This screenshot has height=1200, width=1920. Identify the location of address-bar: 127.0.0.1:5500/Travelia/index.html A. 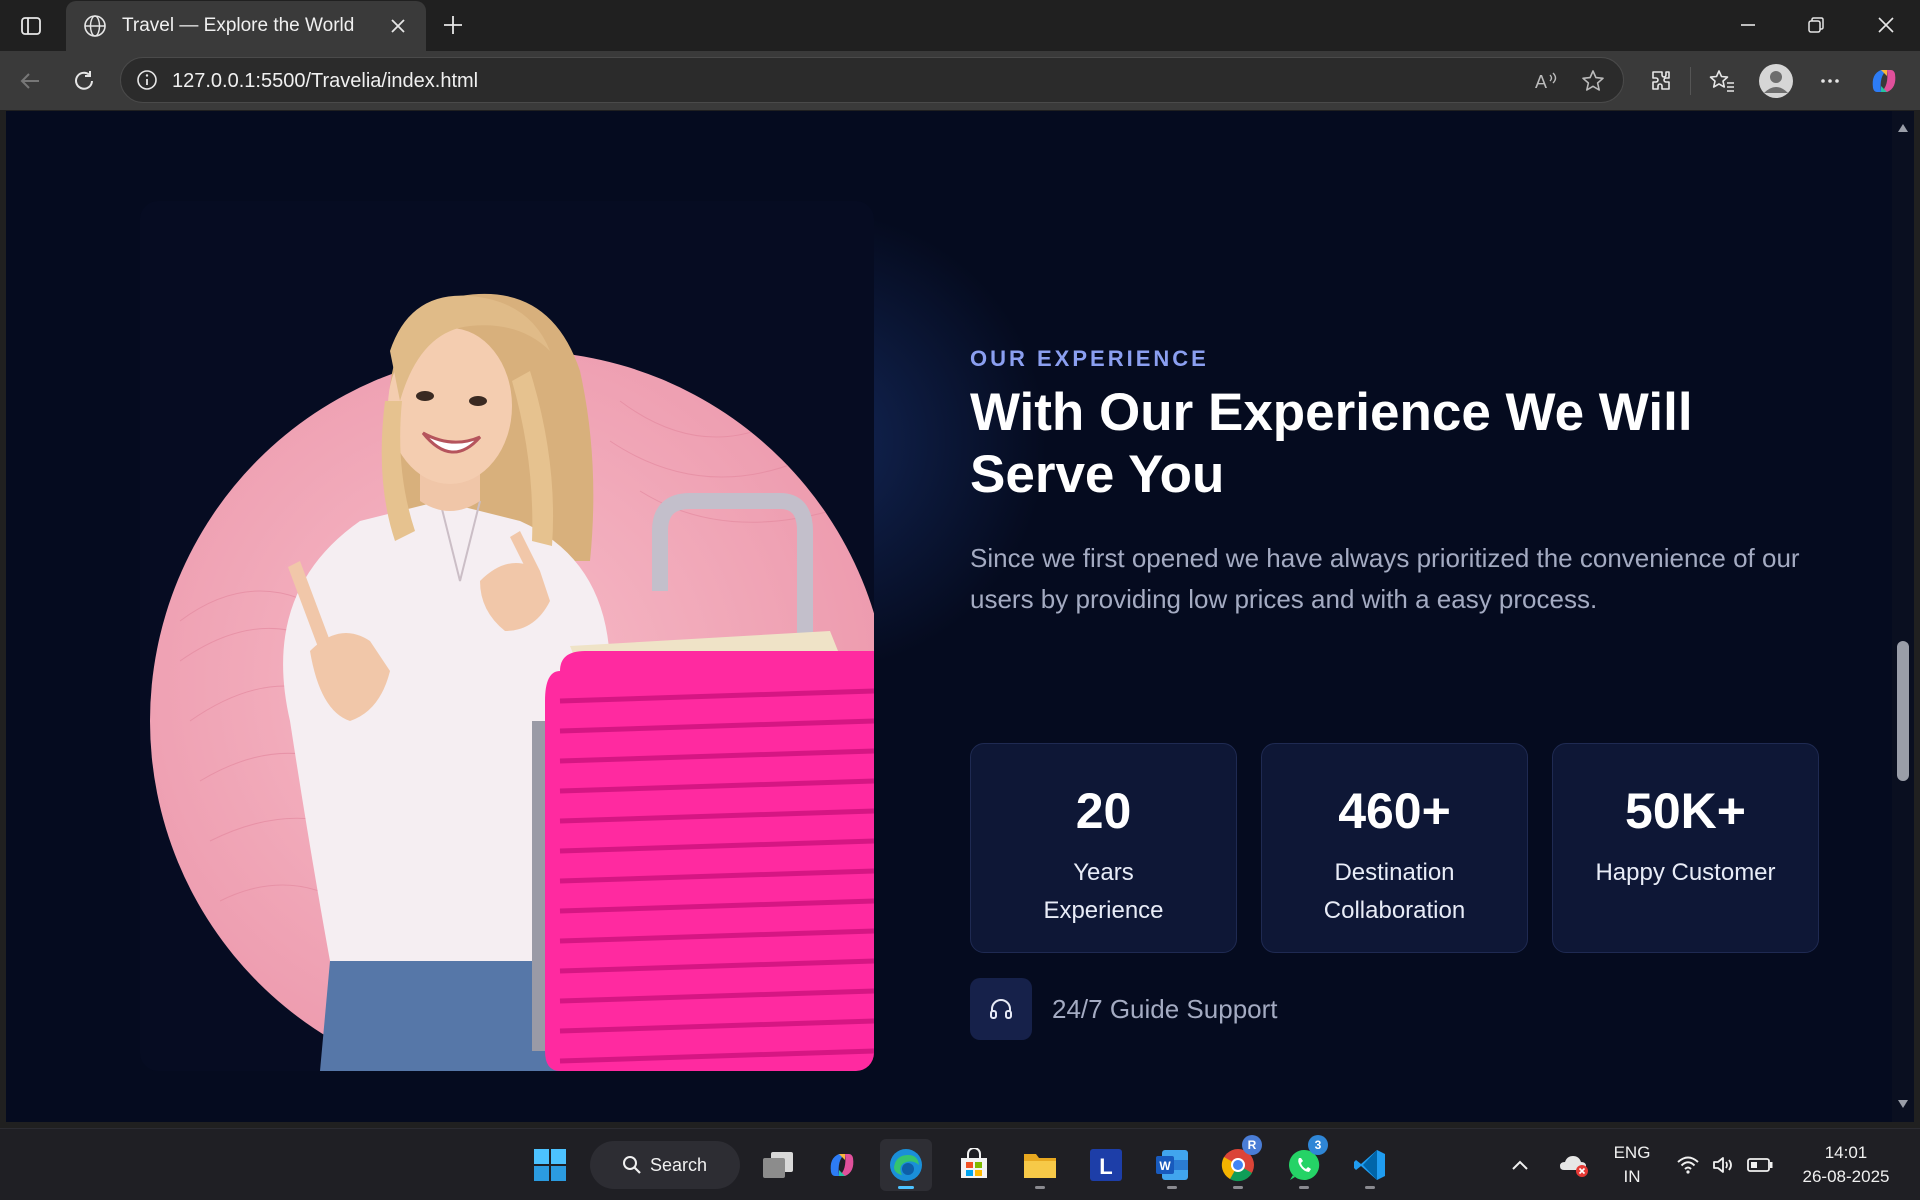
(872, 80).